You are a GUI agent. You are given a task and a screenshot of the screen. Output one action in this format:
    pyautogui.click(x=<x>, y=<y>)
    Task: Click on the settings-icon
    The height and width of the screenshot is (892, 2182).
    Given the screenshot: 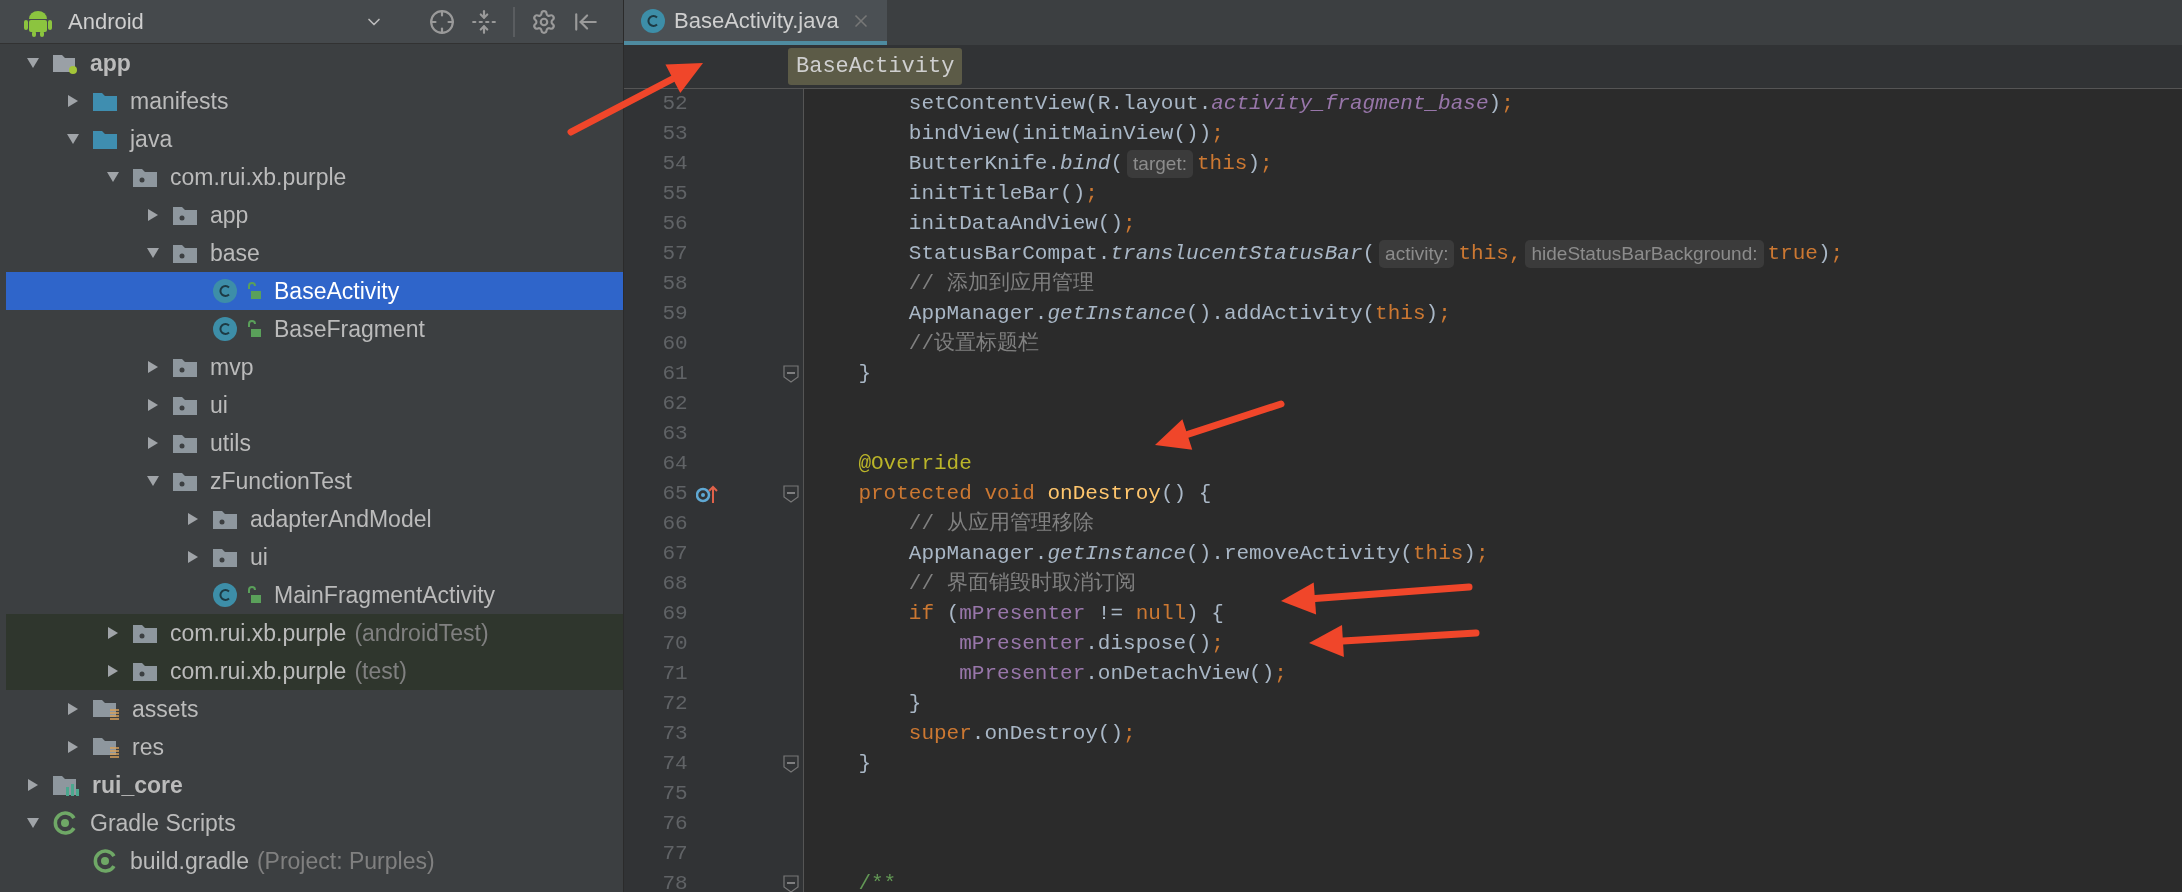 What is the action you would take?
    pyautogui.click(x=544, y=21)
    